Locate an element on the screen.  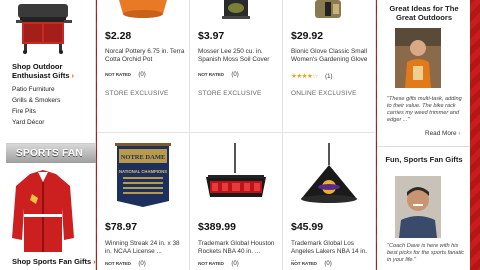
jacket-image is located at coordinates (43, 211).